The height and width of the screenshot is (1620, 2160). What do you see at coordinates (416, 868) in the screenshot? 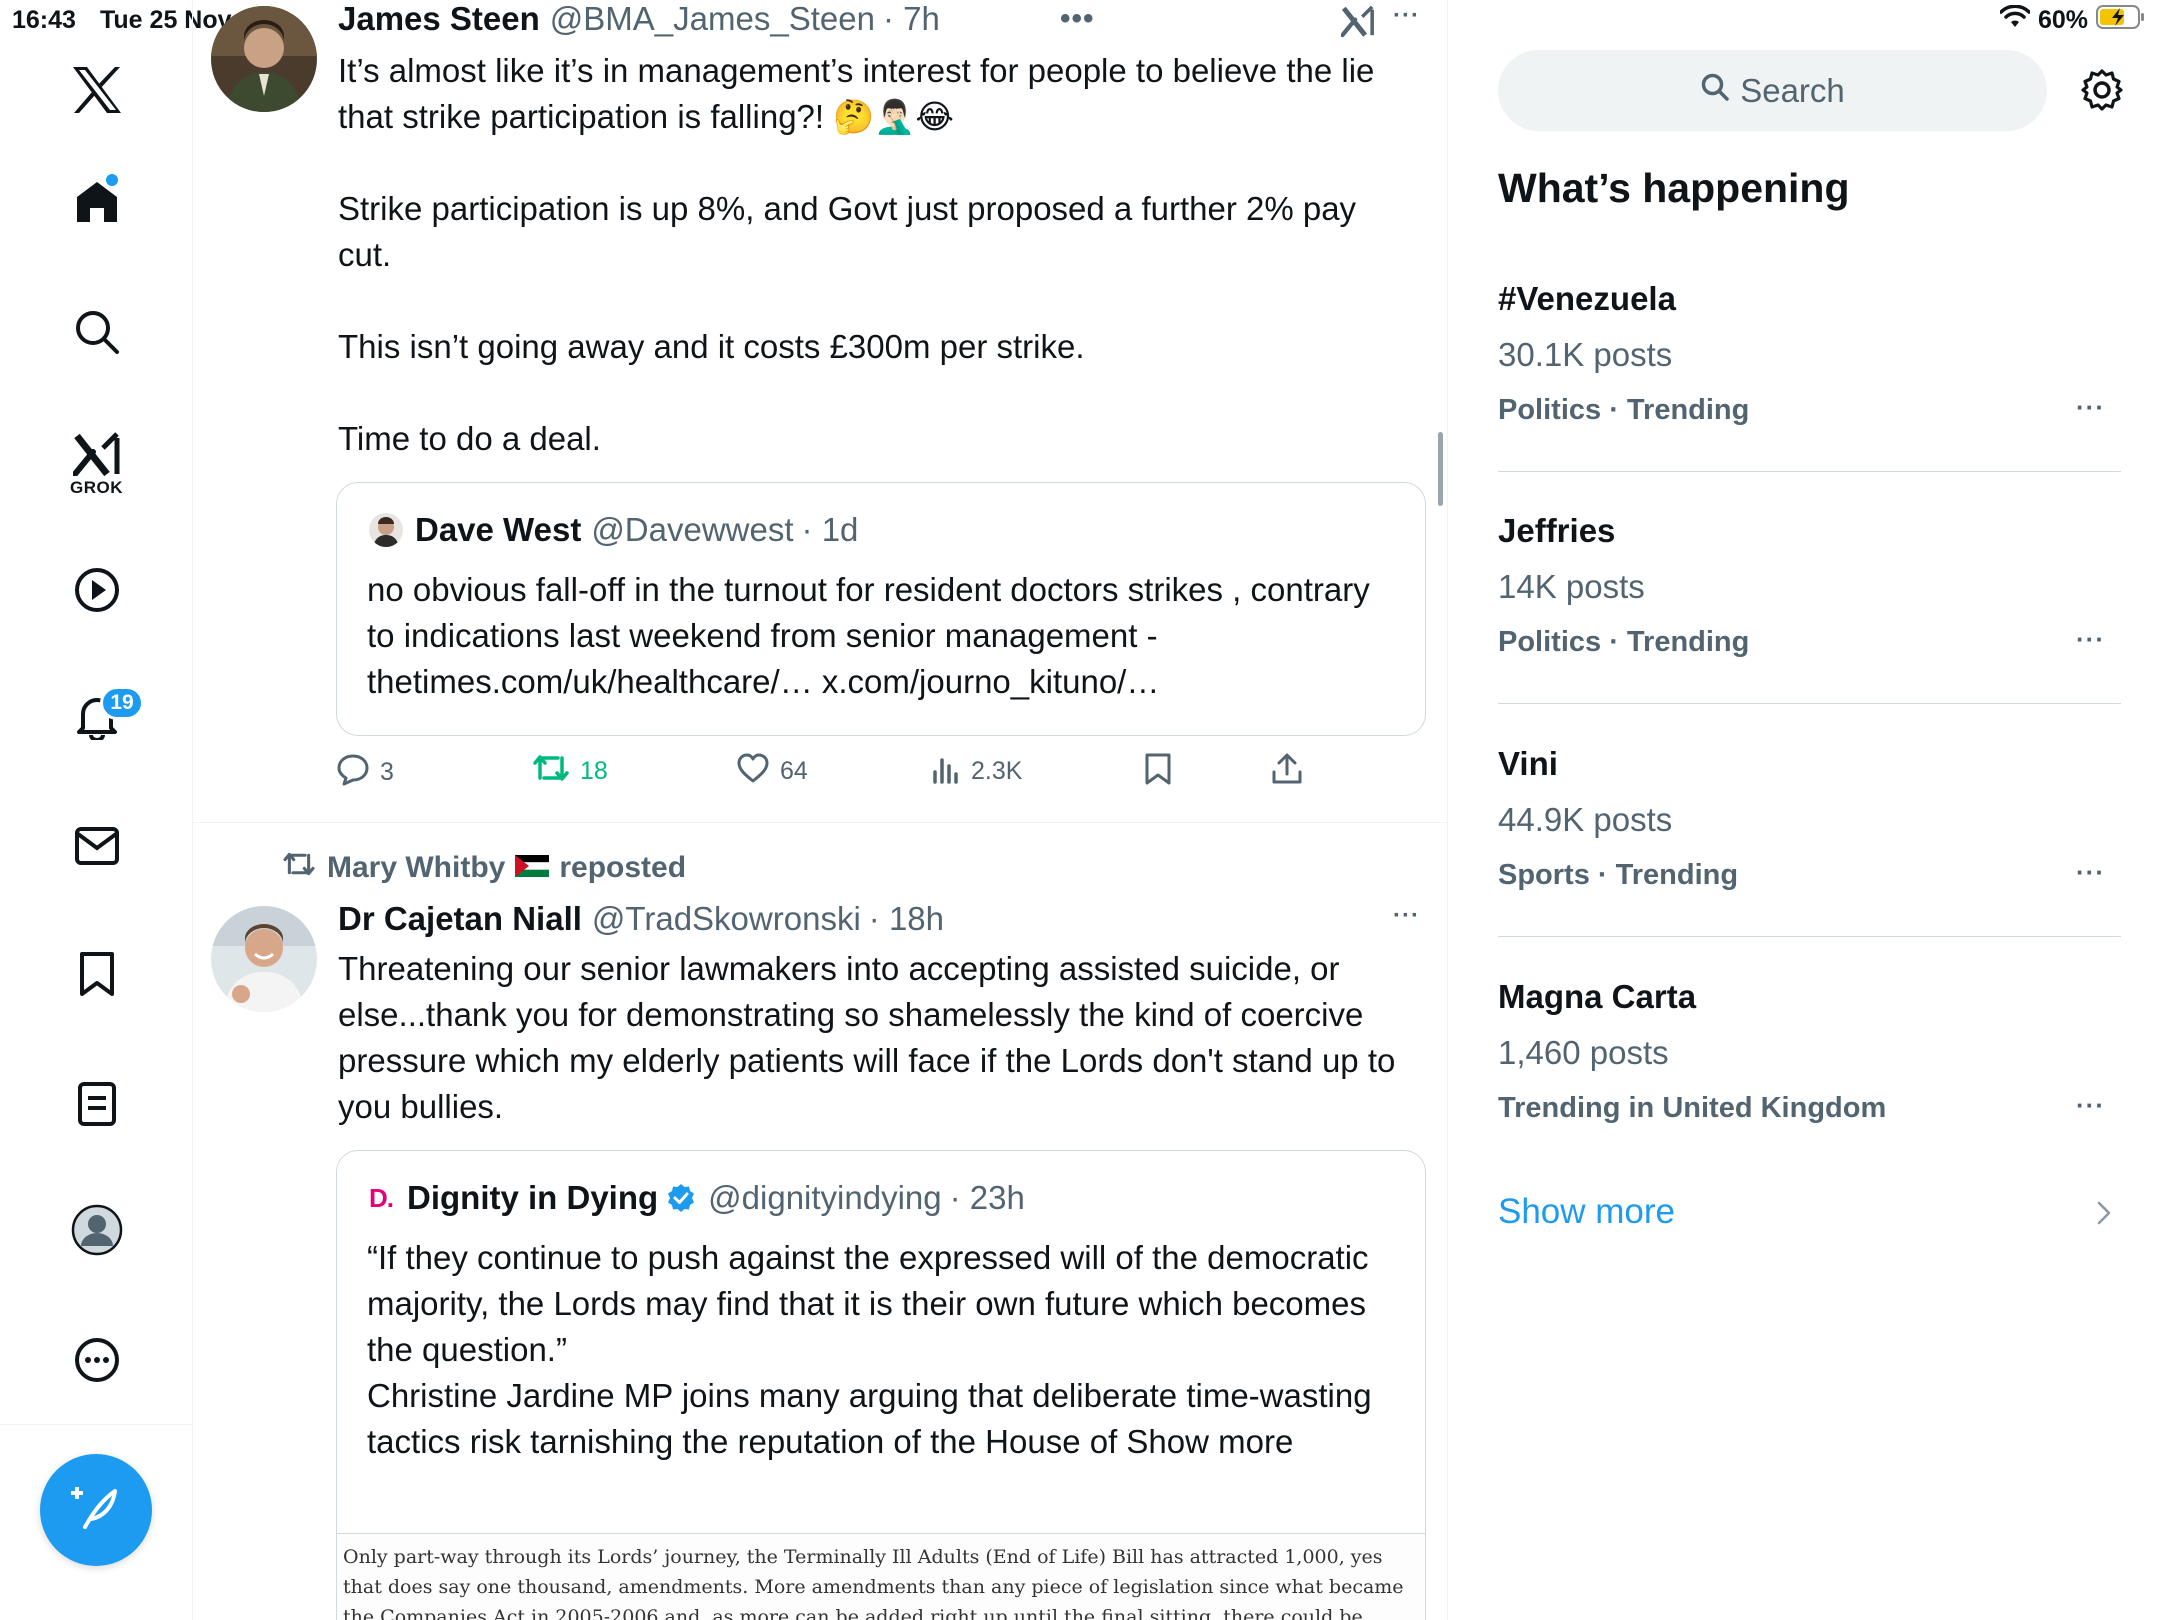
I see `reposter-name: Mary Whitby` at bounding box center [416, 868].